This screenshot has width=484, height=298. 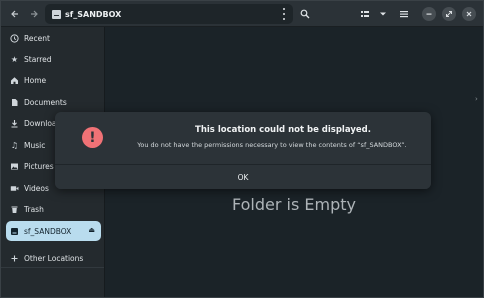 I want to click on close-button, so click(x=469, y=14).